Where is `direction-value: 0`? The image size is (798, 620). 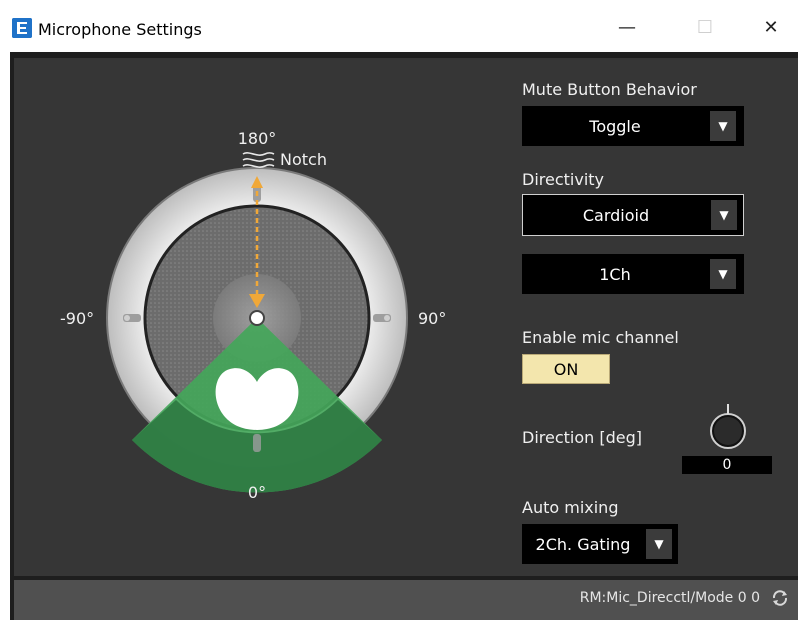 direction-value: 0 is located at coordinates (727, 465).